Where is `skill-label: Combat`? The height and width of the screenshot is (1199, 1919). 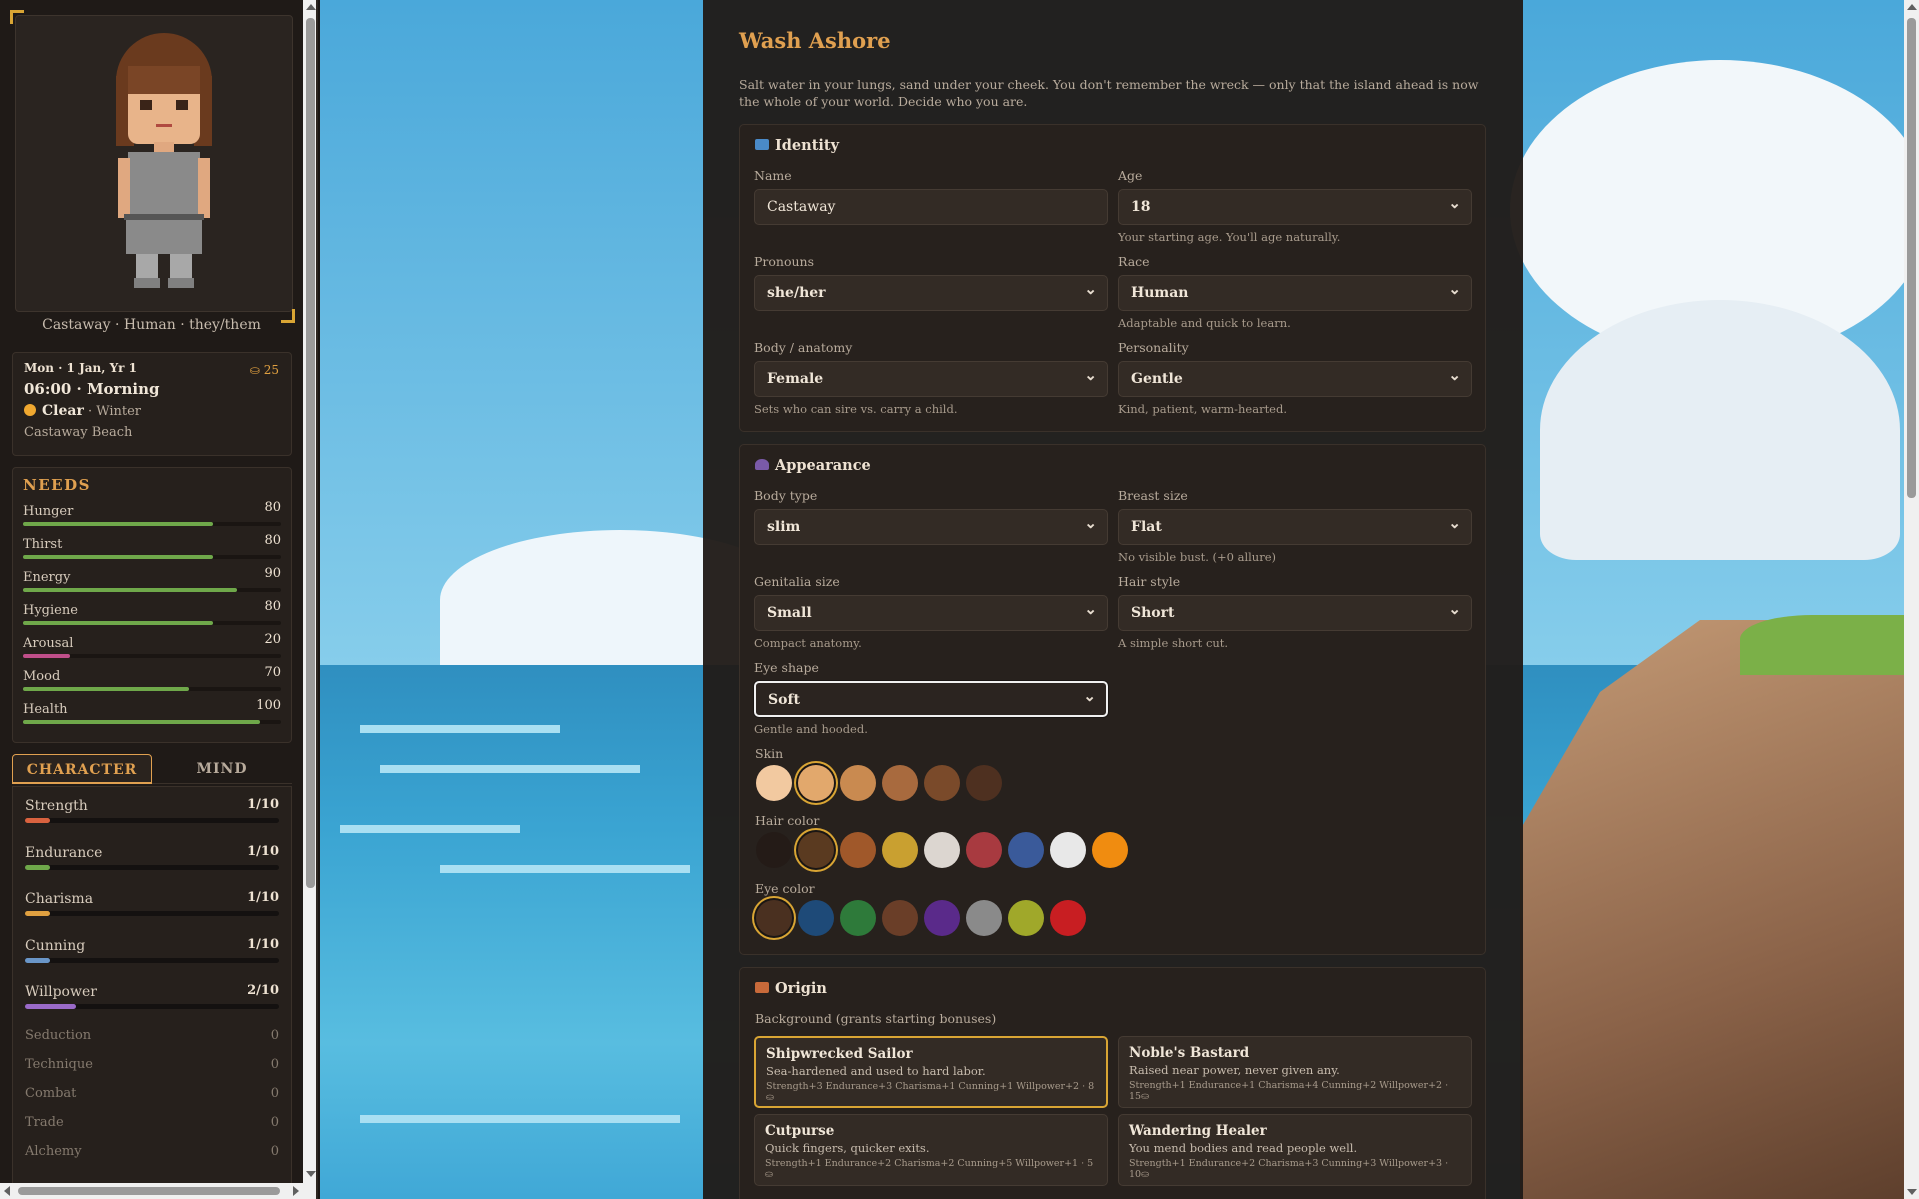
skill-label: Combat is located at coordinates (51, 1093).